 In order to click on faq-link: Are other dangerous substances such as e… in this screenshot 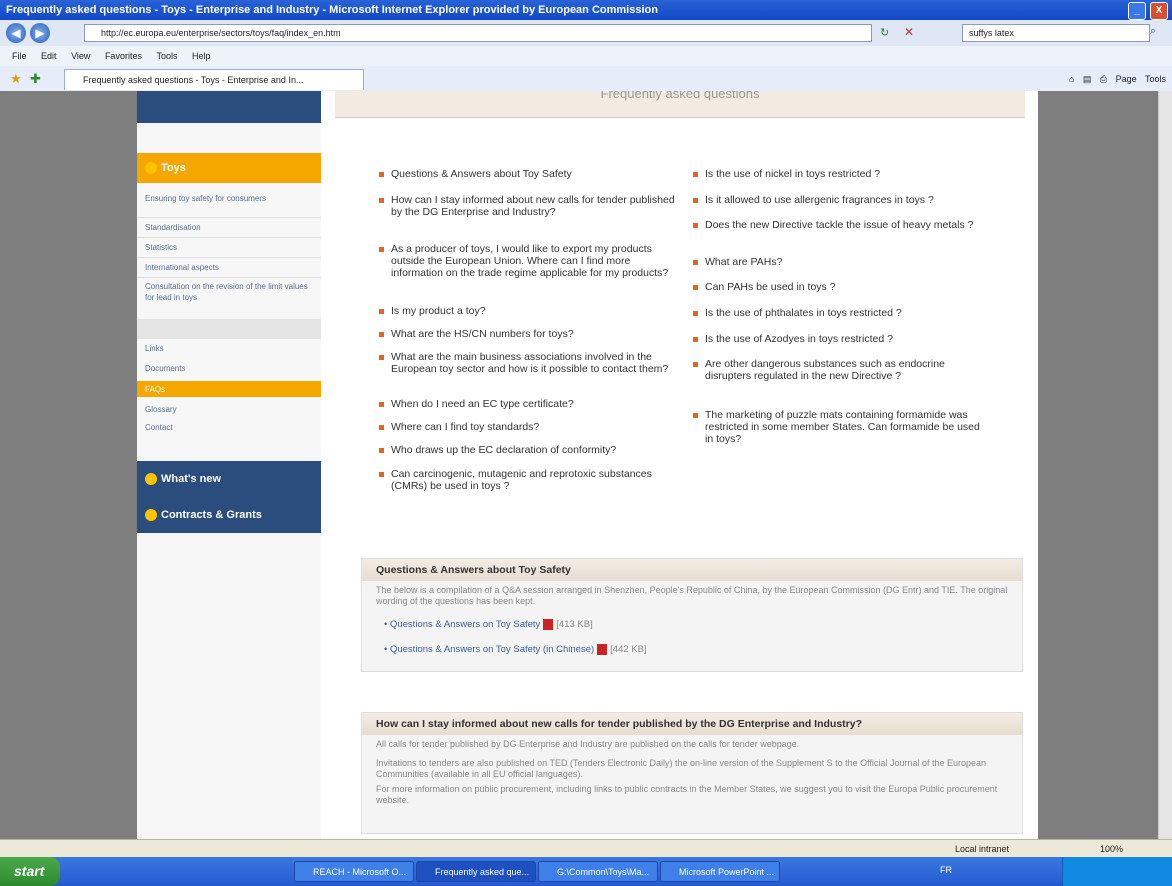, I will do `click(838, 370)`.